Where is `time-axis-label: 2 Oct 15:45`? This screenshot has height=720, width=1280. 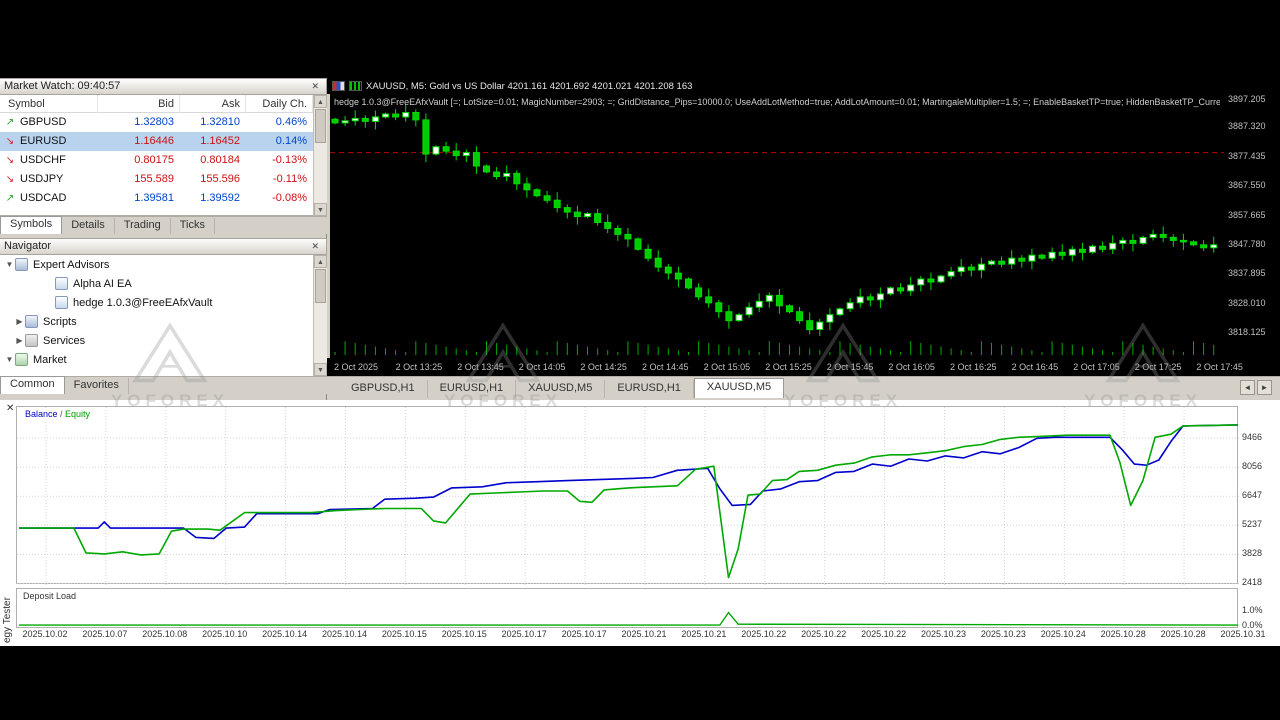
time-axis-label: 2 Oct 15:45 is located at coordinates (850, 367).